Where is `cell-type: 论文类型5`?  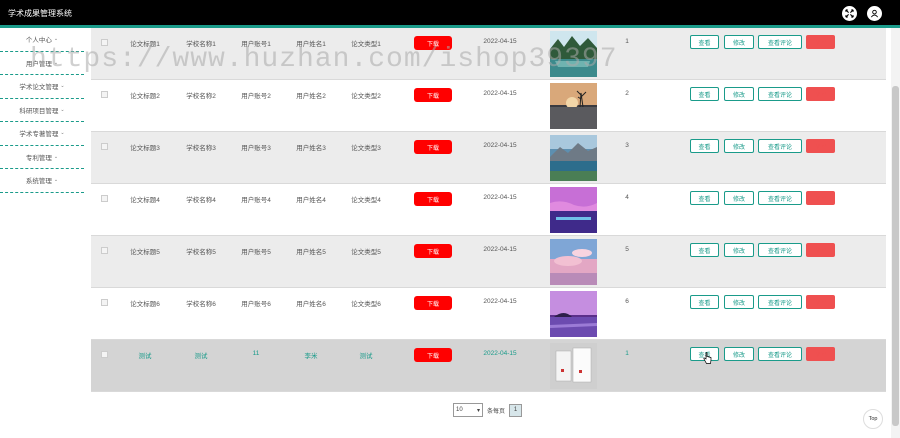 cell-type: 论文类型5 is located at coordinates (366, 252).